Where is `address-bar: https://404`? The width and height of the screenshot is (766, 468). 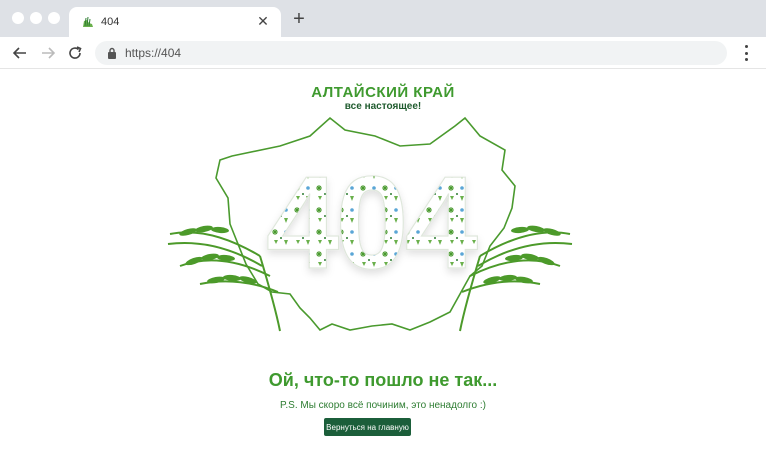 address-bar: https://404 is located at coordinates (411, 53).